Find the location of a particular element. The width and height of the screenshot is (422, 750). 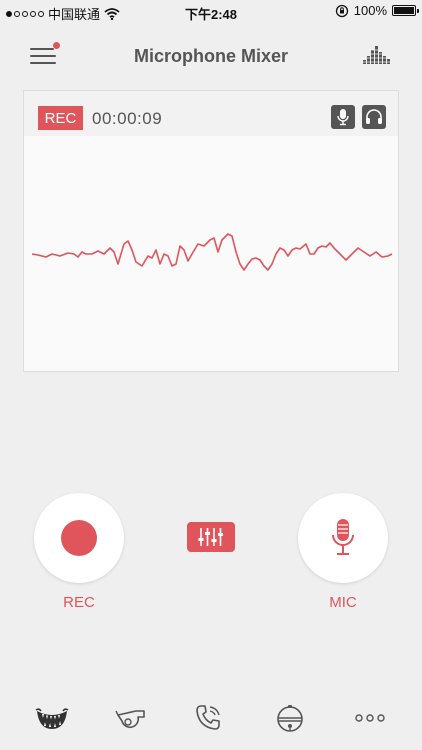

mic-button is located at coordinates (343, 538).